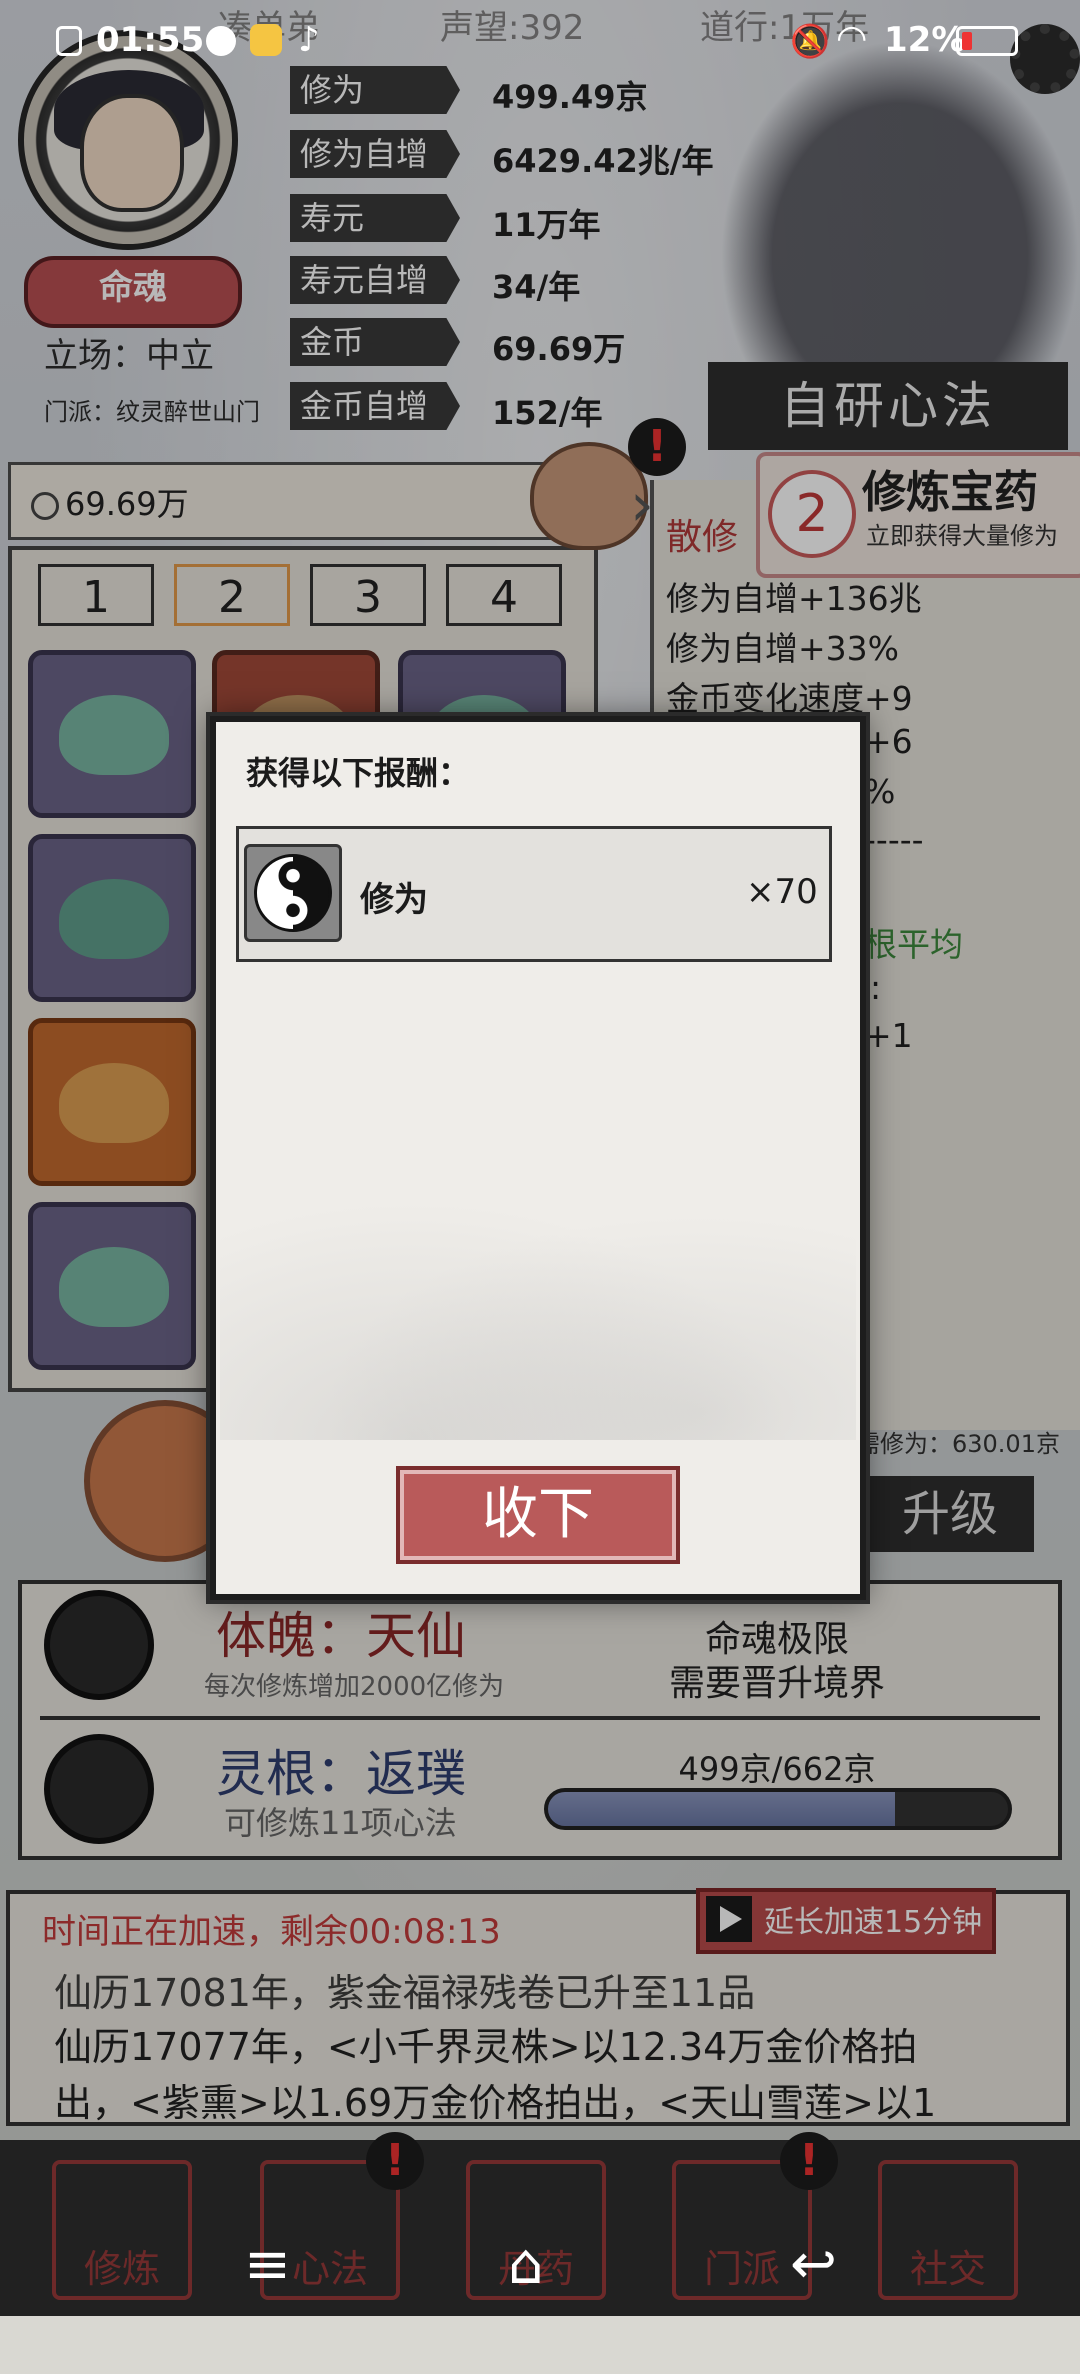  Describe the element at coordinates (394, 900) in the screenshot. I see `reward-name: 修为` at that location.